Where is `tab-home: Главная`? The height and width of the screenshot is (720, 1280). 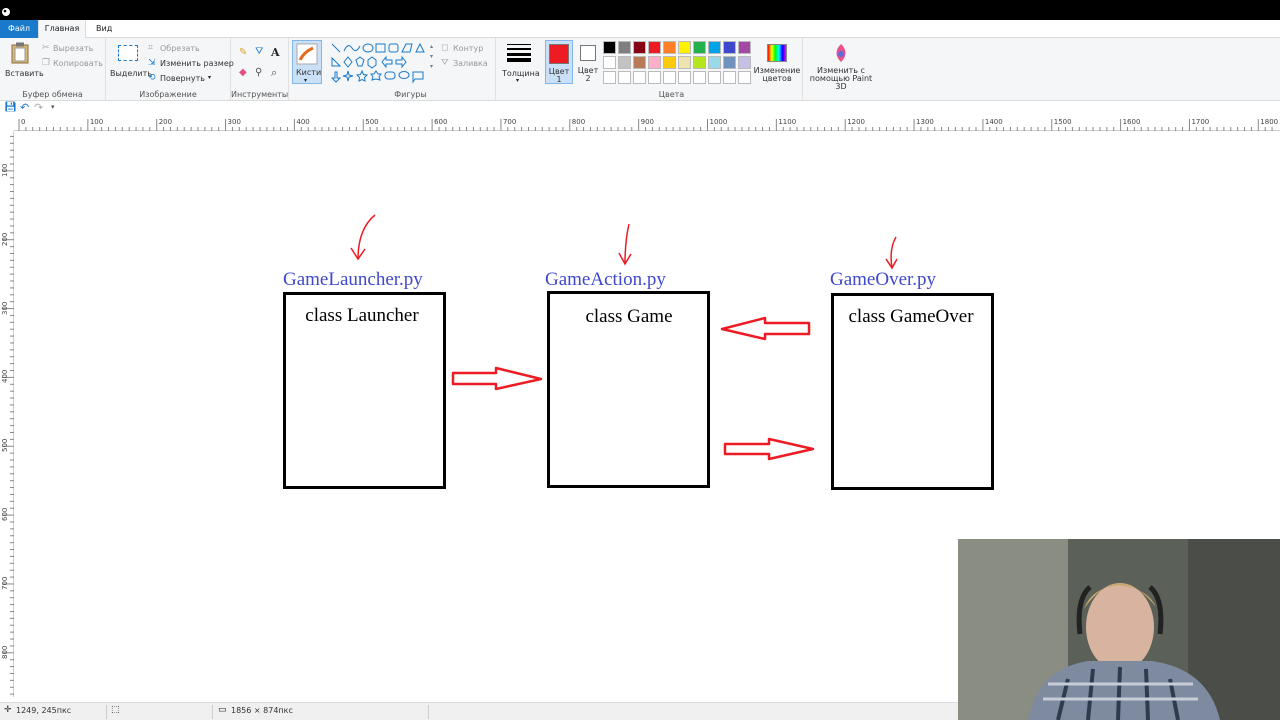 tab-home: Главная is located at coordinates (62, 29).